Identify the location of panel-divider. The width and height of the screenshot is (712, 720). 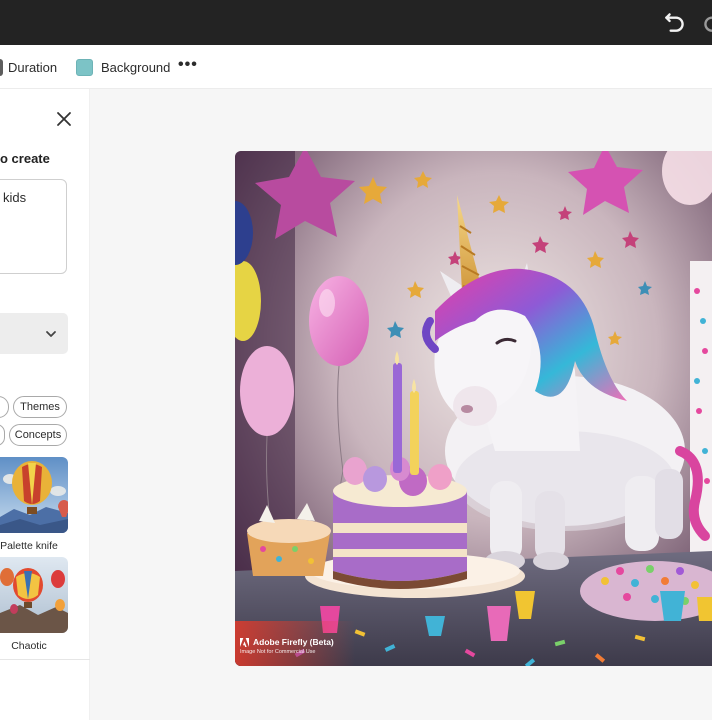
(45, 659).